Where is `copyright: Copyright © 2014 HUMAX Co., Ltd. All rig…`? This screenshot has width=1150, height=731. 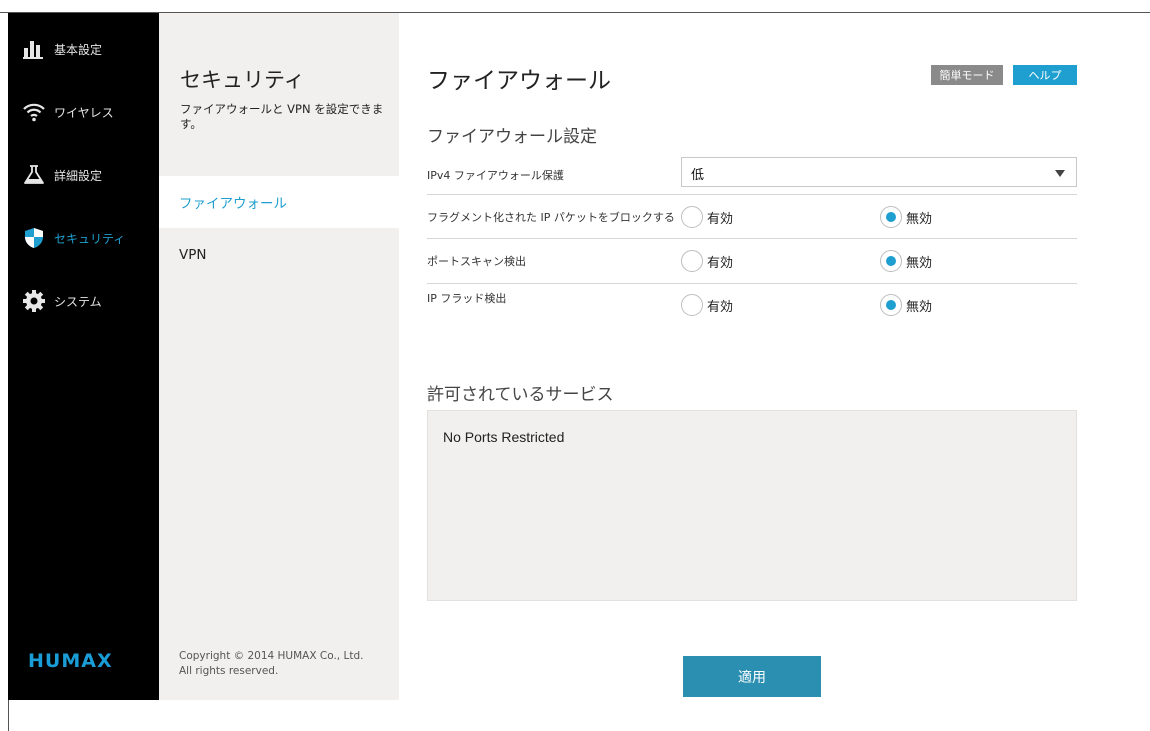
copyright: Copyright © 2014 HUMAX Co., Ltd. All rig… is located at coordinates (284, 664).